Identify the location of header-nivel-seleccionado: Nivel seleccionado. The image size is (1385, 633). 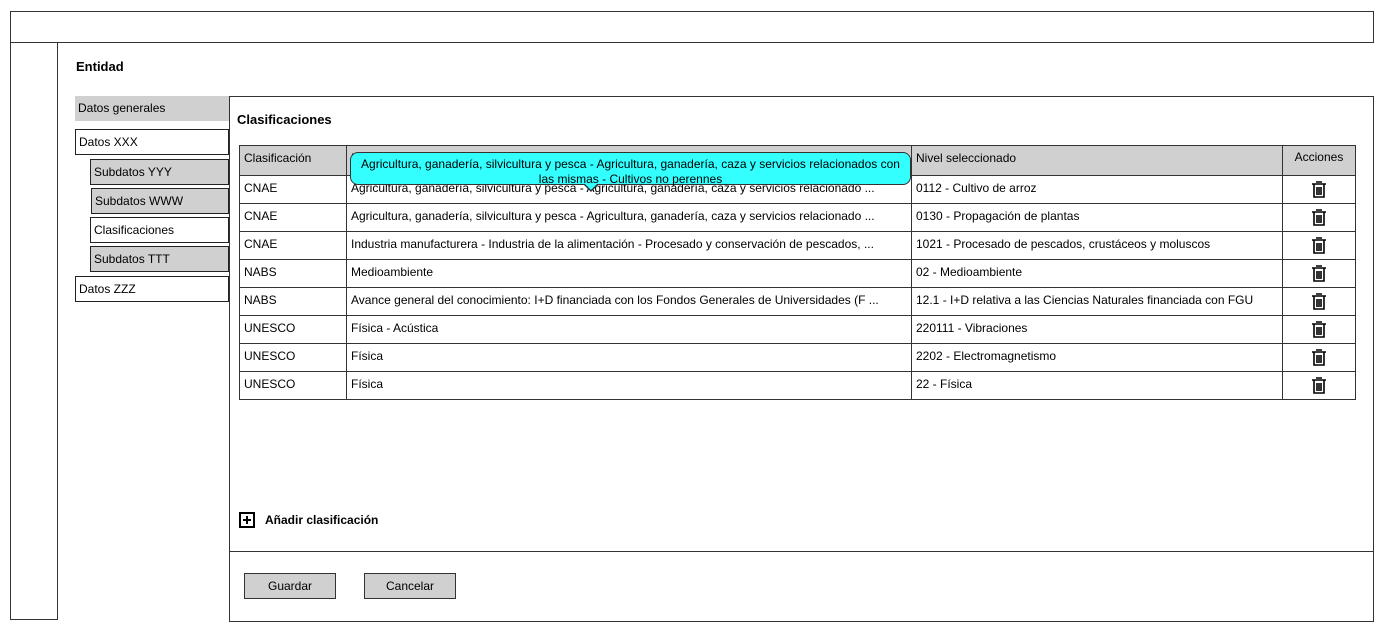
(1097, 160).